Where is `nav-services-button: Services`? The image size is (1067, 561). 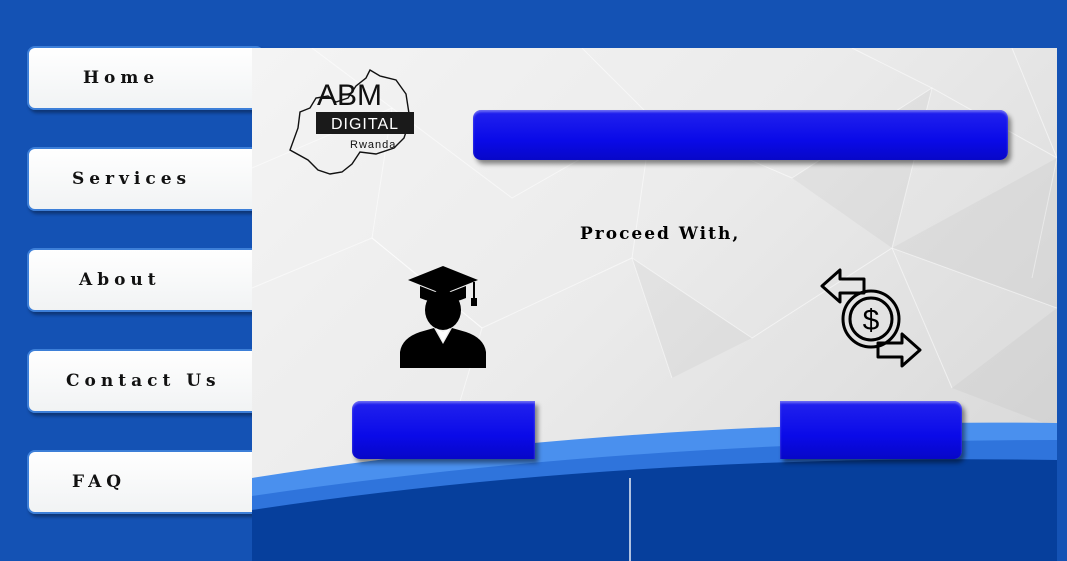
nav-services-button: Services is located at coordinates (145, 179).